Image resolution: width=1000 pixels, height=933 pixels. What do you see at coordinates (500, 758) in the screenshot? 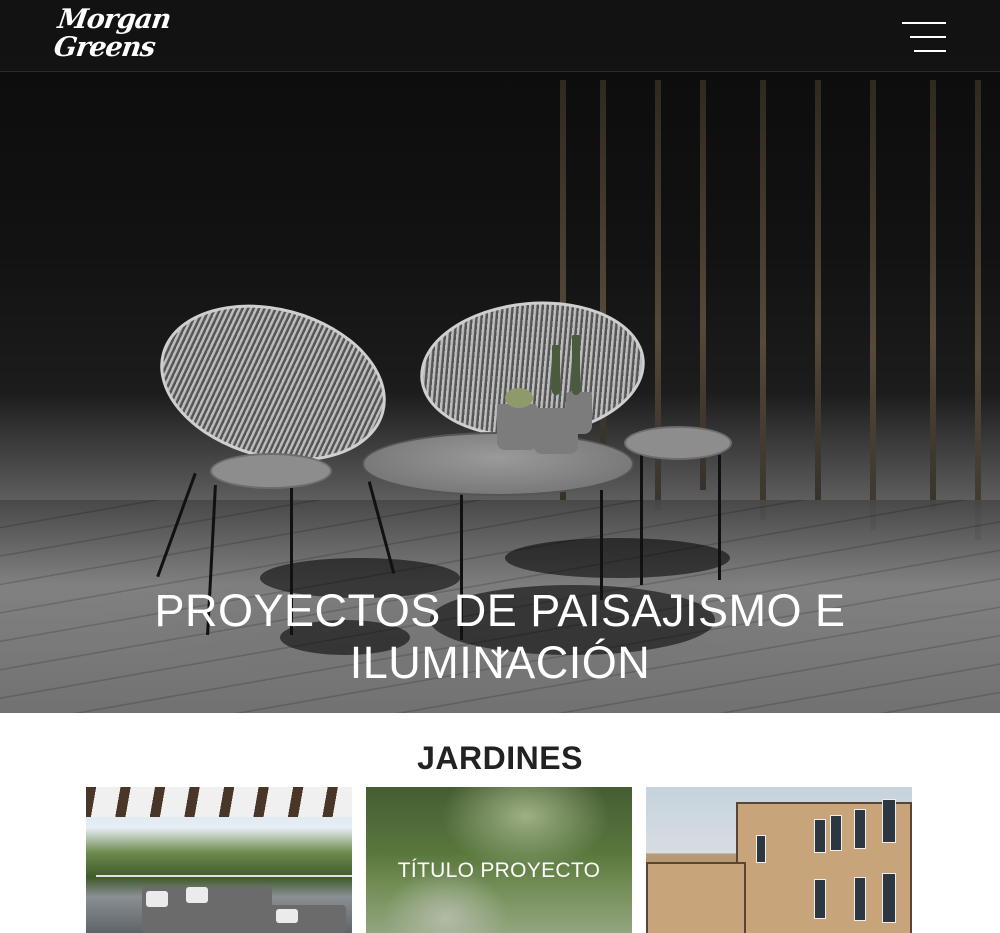
I see `section-title: JARDINES` at bounding box center [500, 758].